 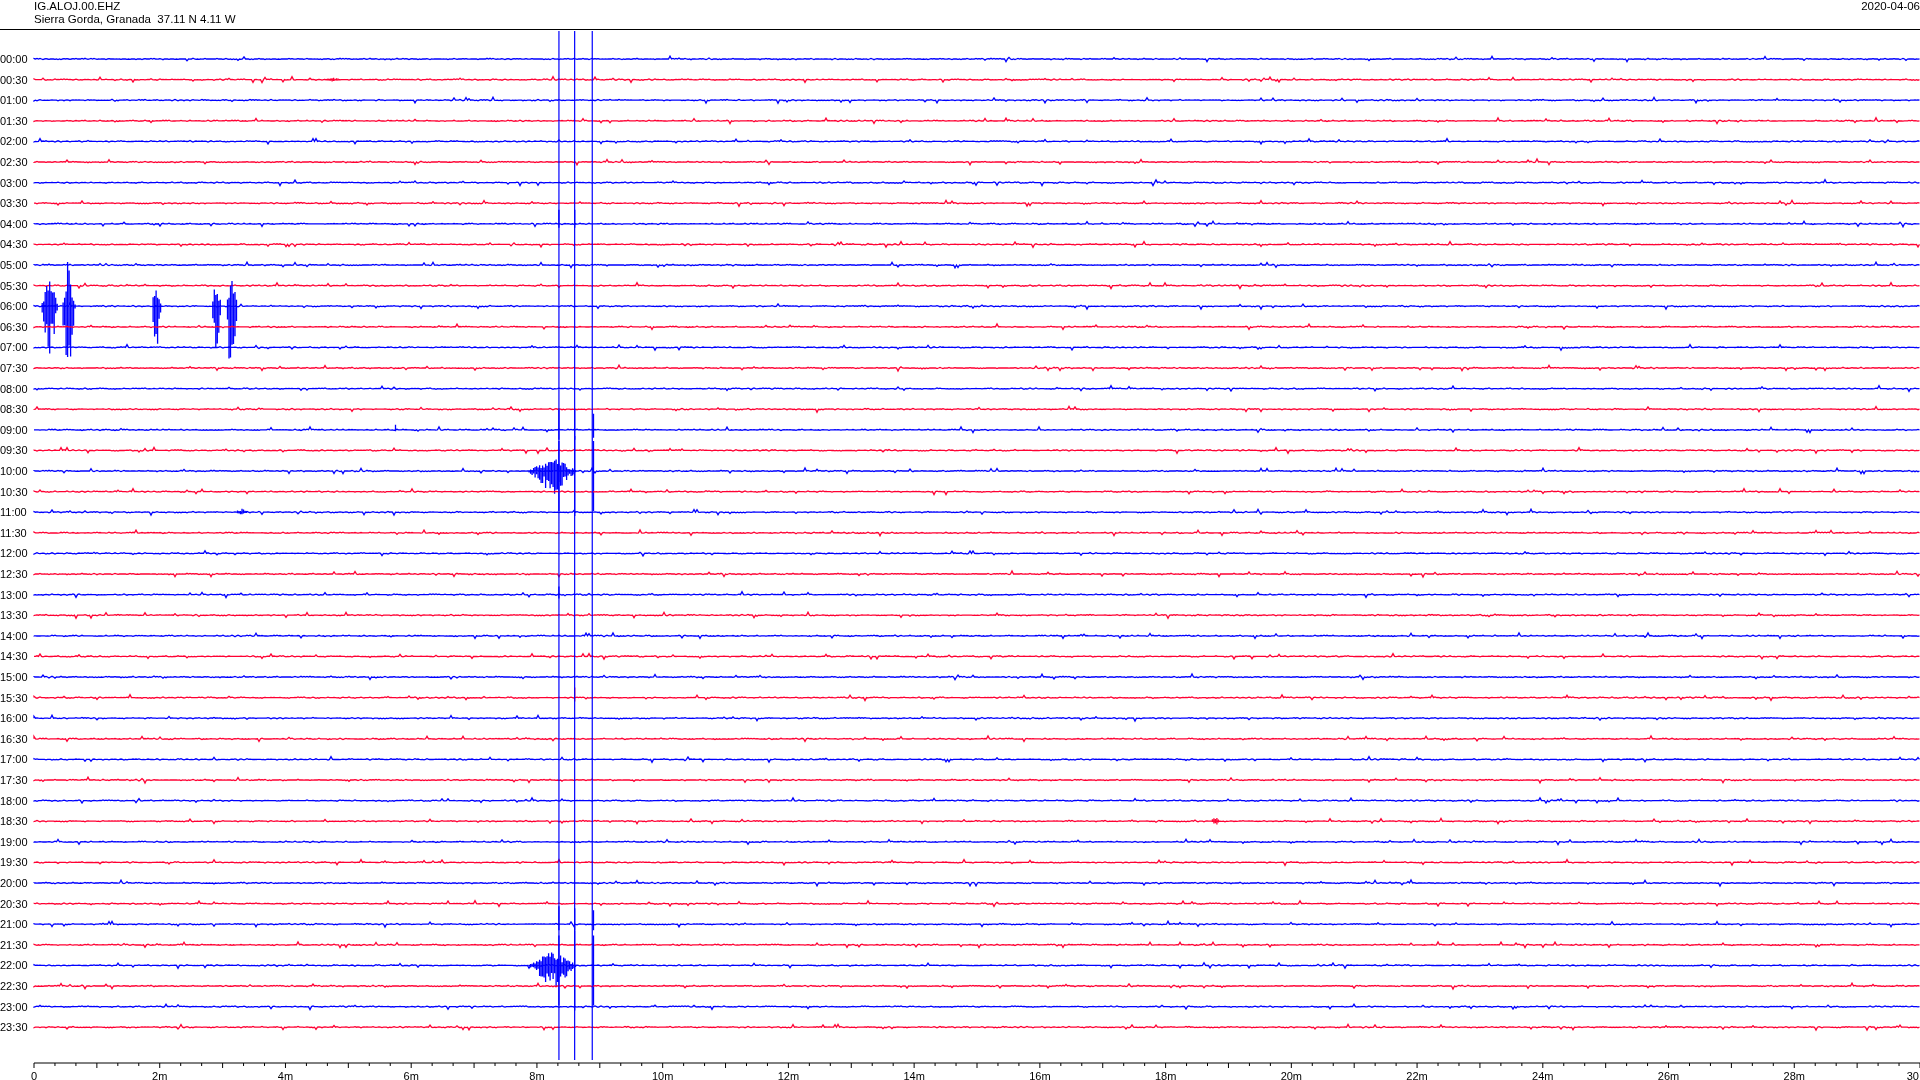 What do you see at coordinates (14, 615) in the screenshot?
I see `time-label: 13:30` at bounding box center [14, 615].